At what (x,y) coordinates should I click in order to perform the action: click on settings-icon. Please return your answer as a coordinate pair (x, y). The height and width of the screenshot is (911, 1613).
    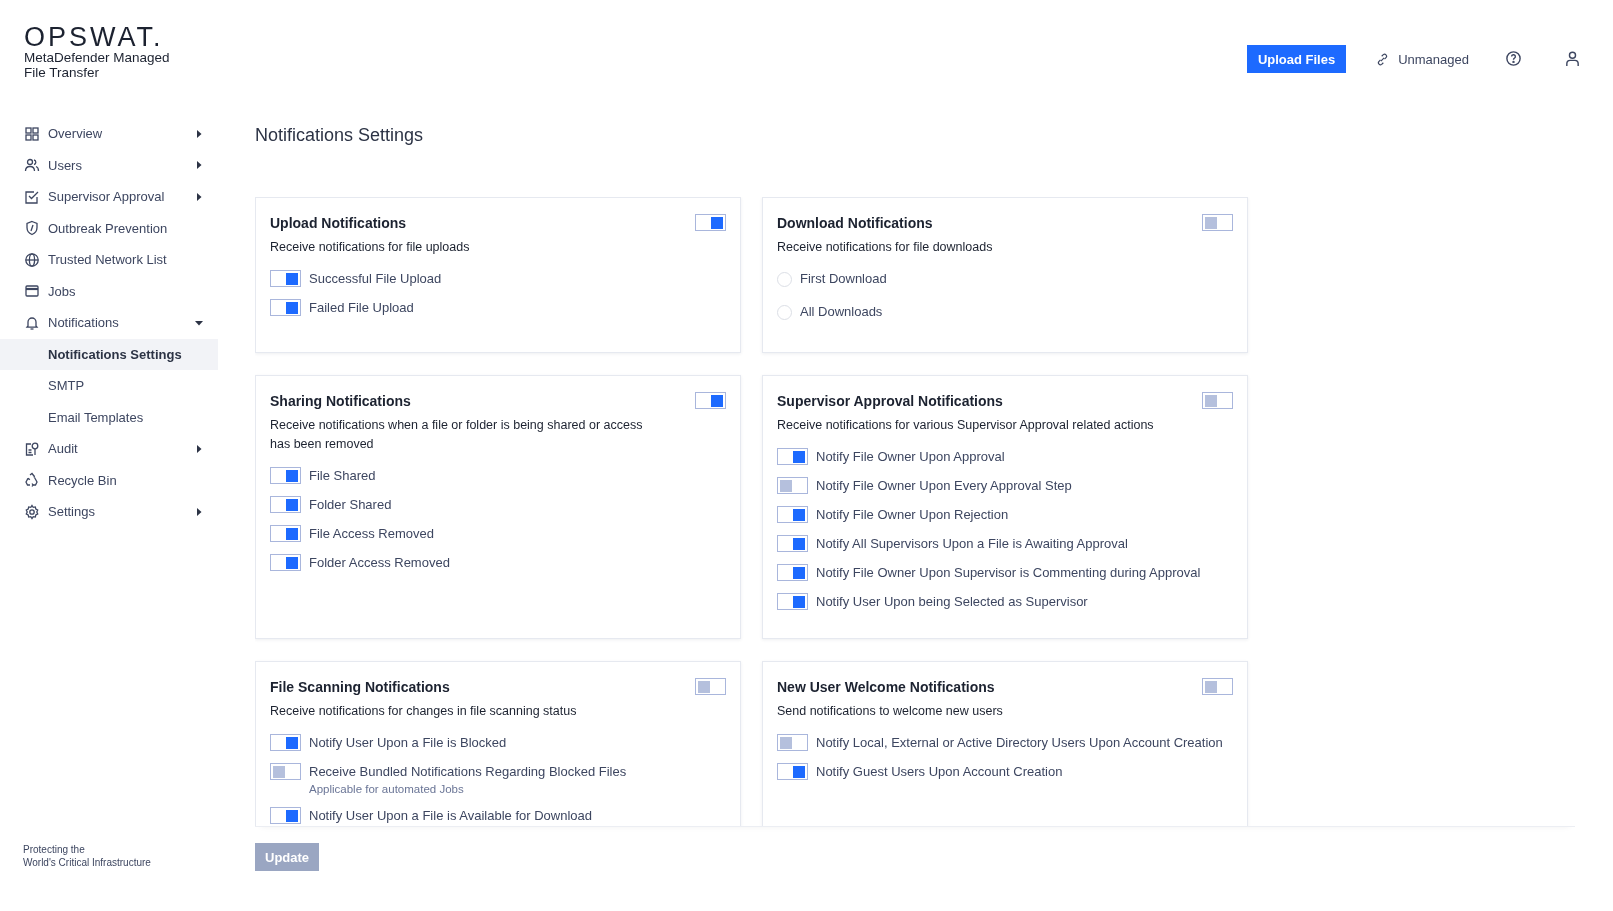
    Looking at the image, I should click on (32, 511).